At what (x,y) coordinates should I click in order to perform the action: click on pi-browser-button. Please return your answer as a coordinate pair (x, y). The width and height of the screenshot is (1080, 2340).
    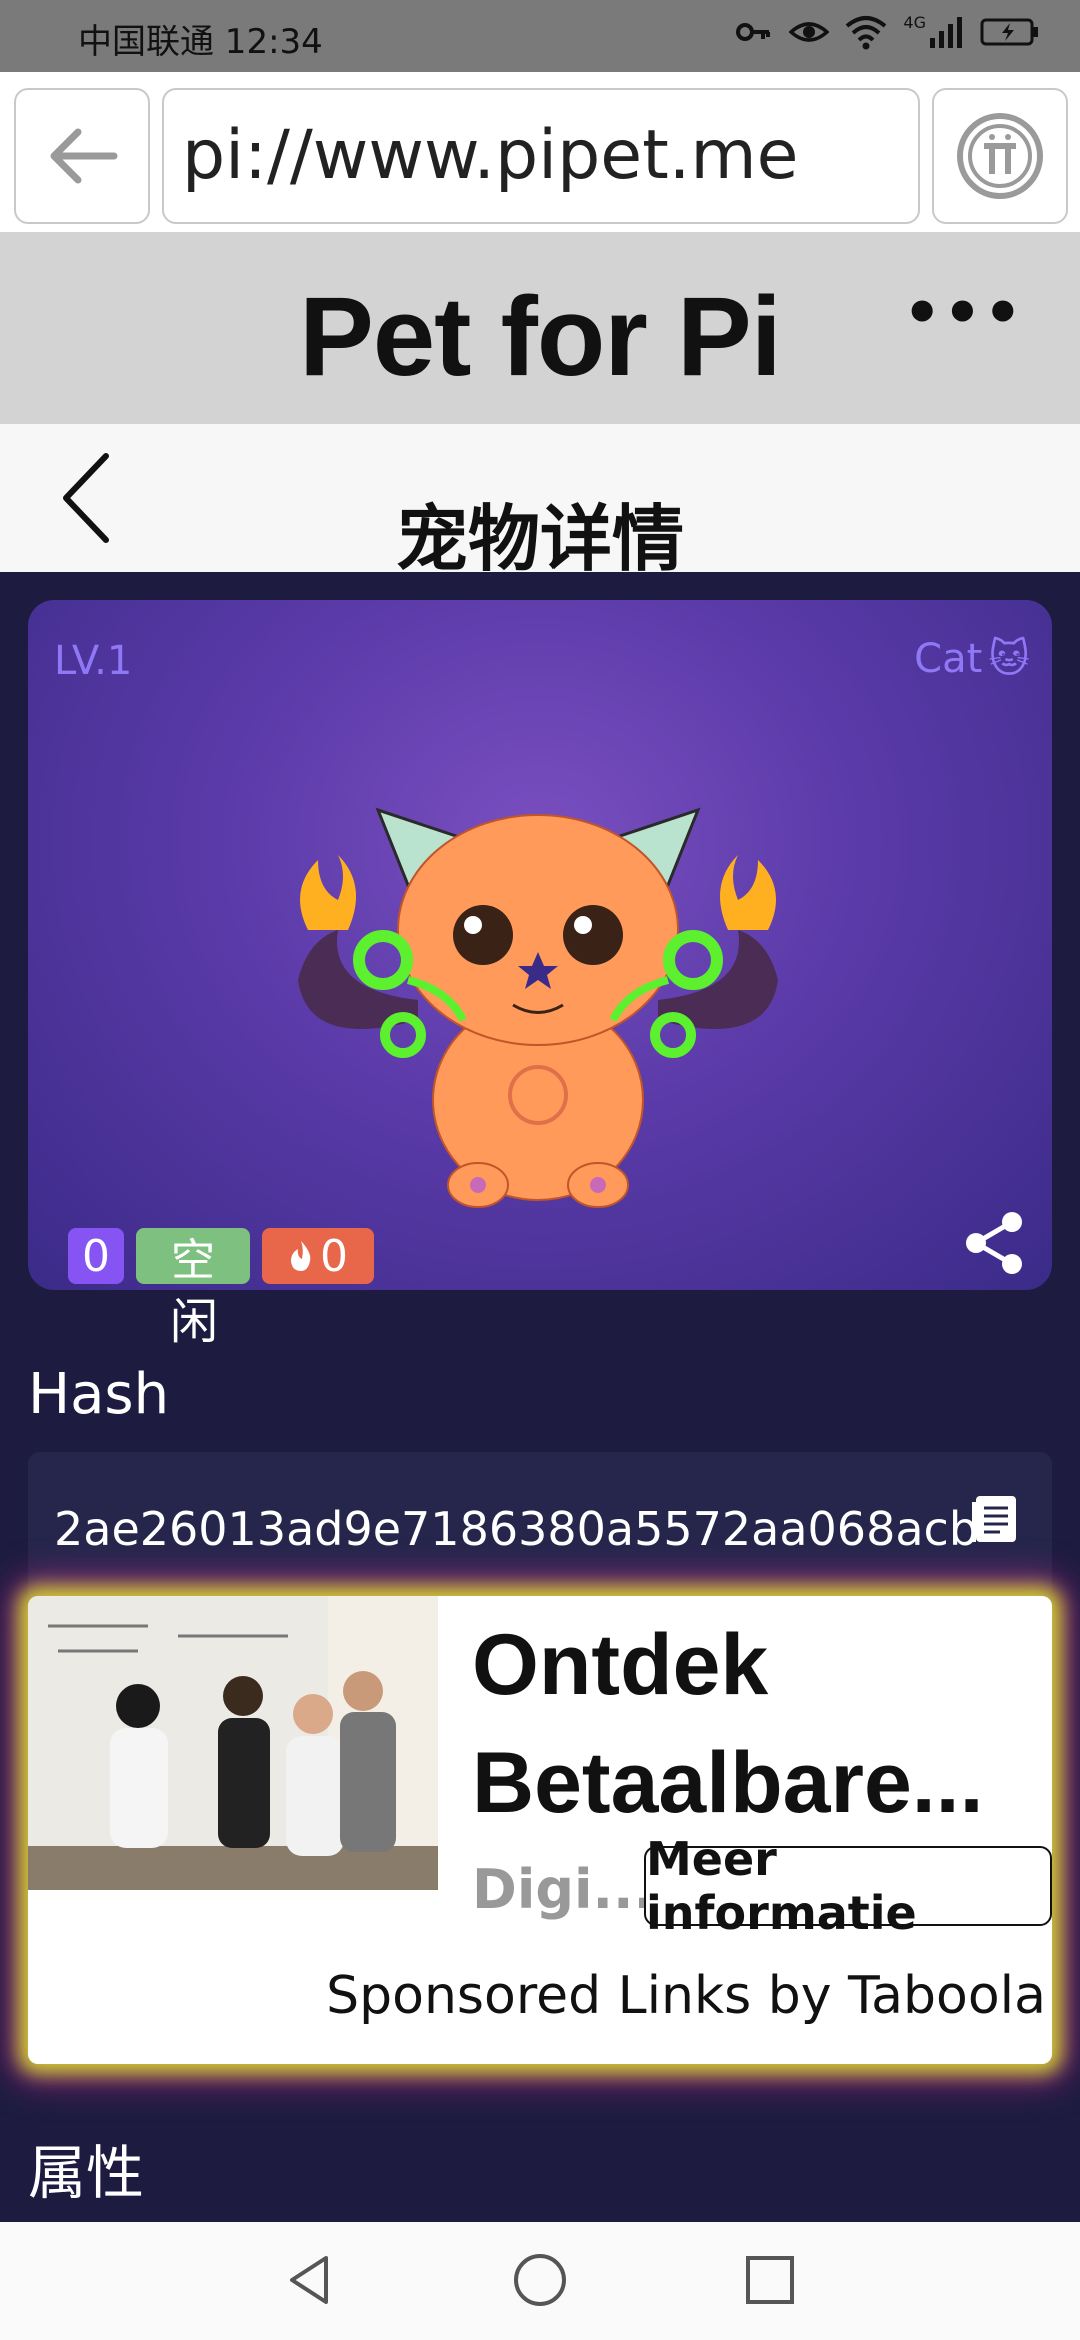
    Looking at the image, I should click on (1000, 156).